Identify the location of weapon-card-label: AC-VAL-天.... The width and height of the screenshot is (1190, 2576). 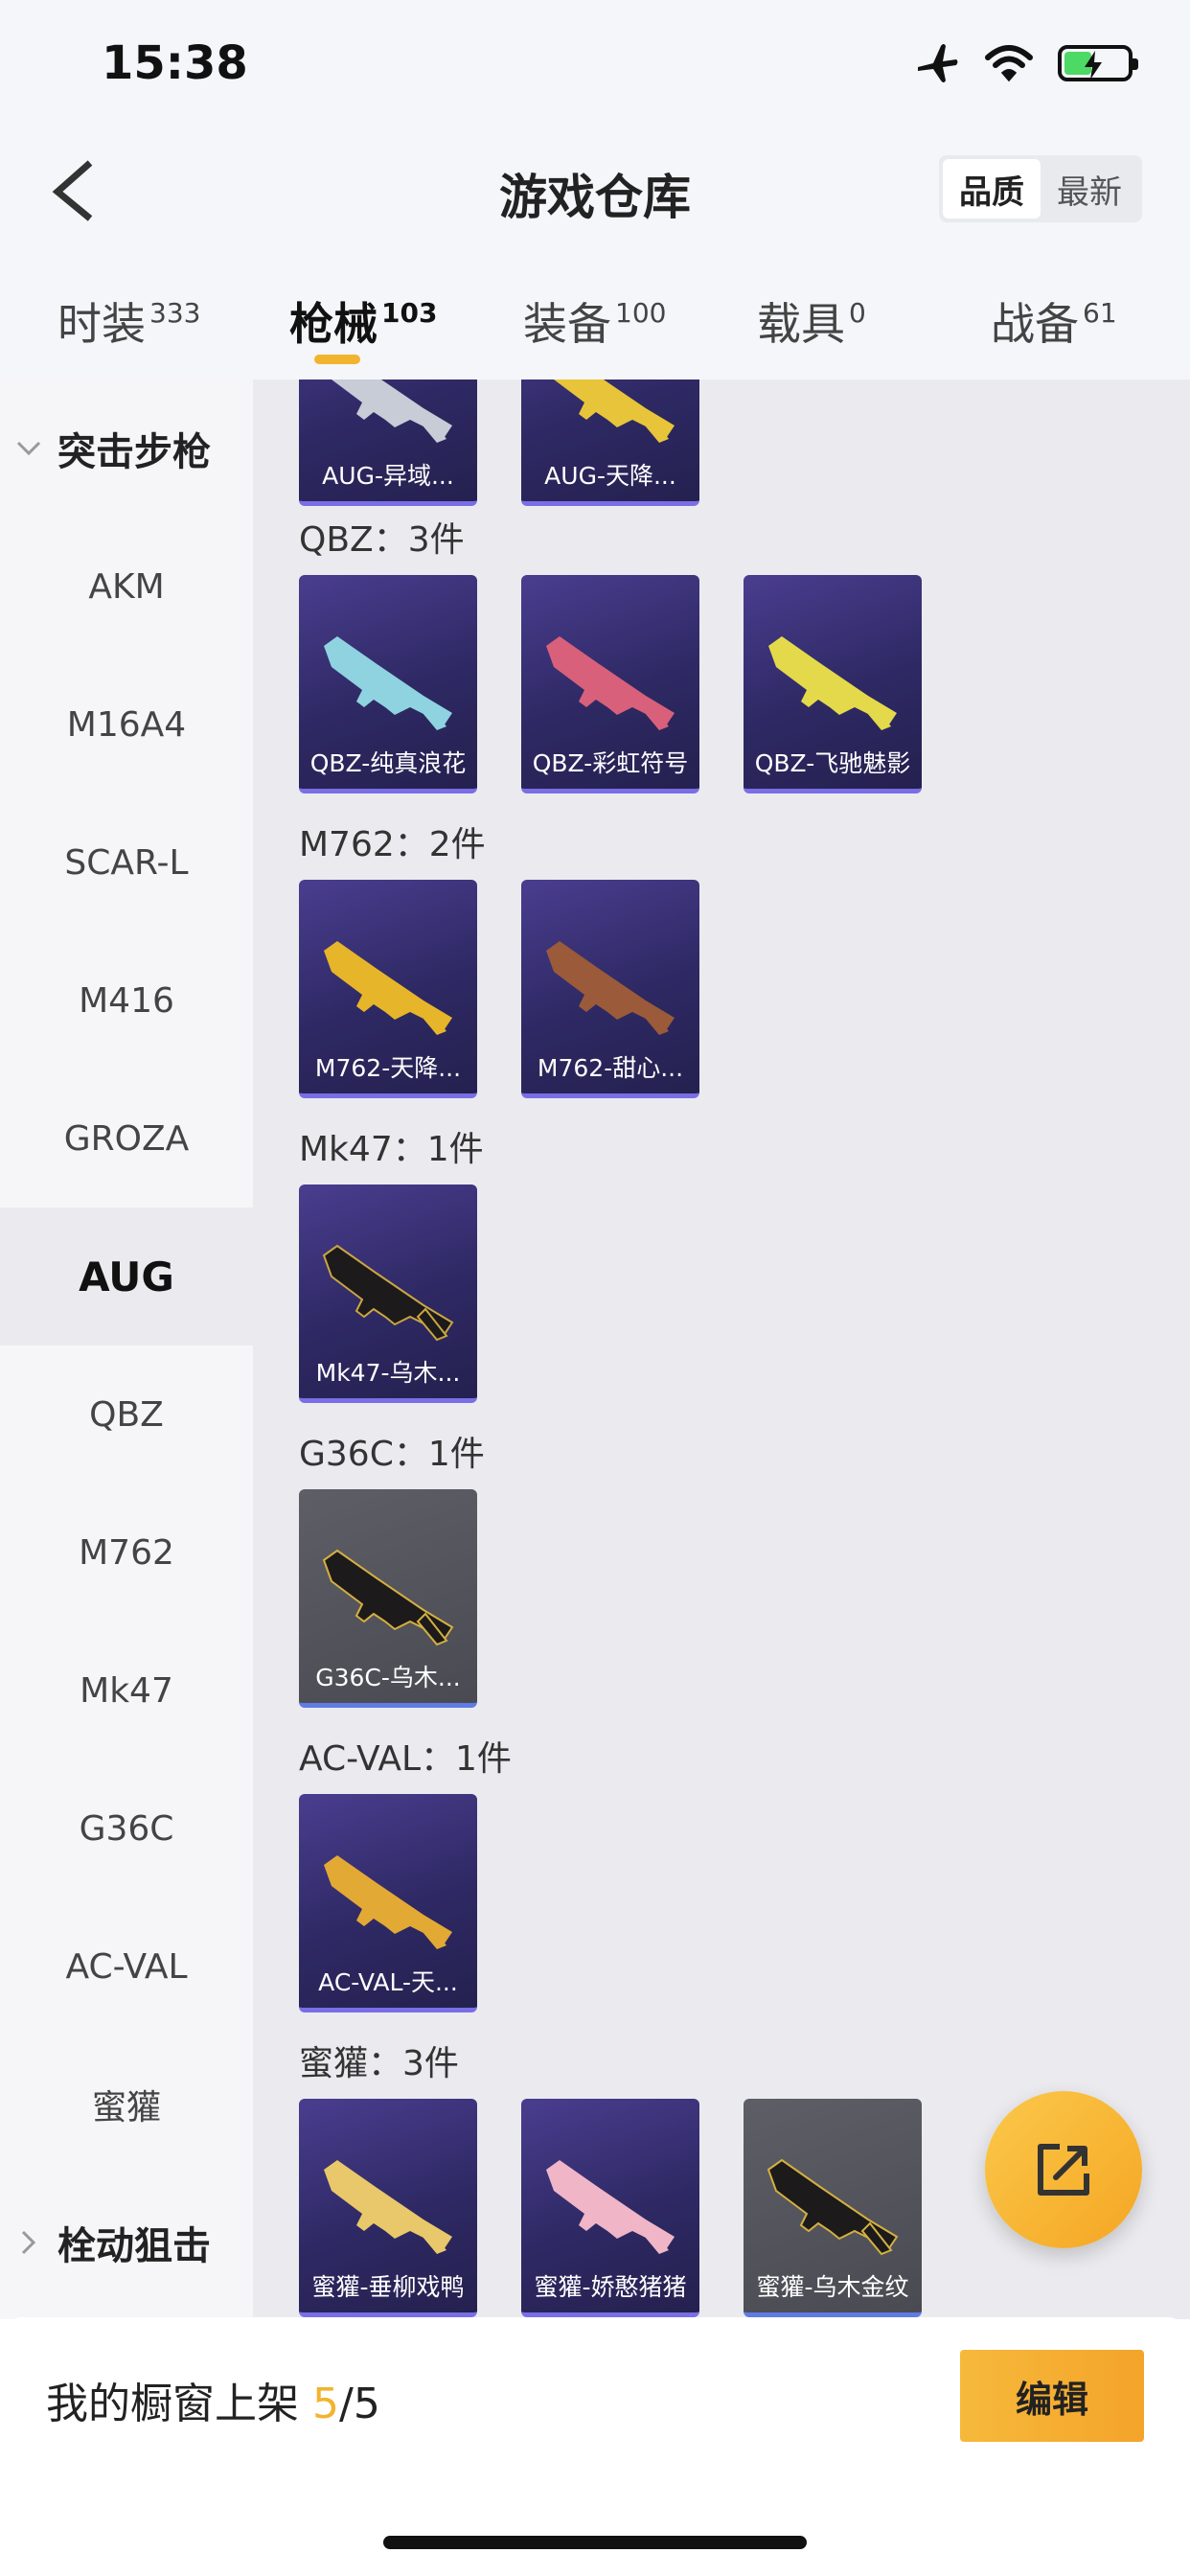
(388, 1982).